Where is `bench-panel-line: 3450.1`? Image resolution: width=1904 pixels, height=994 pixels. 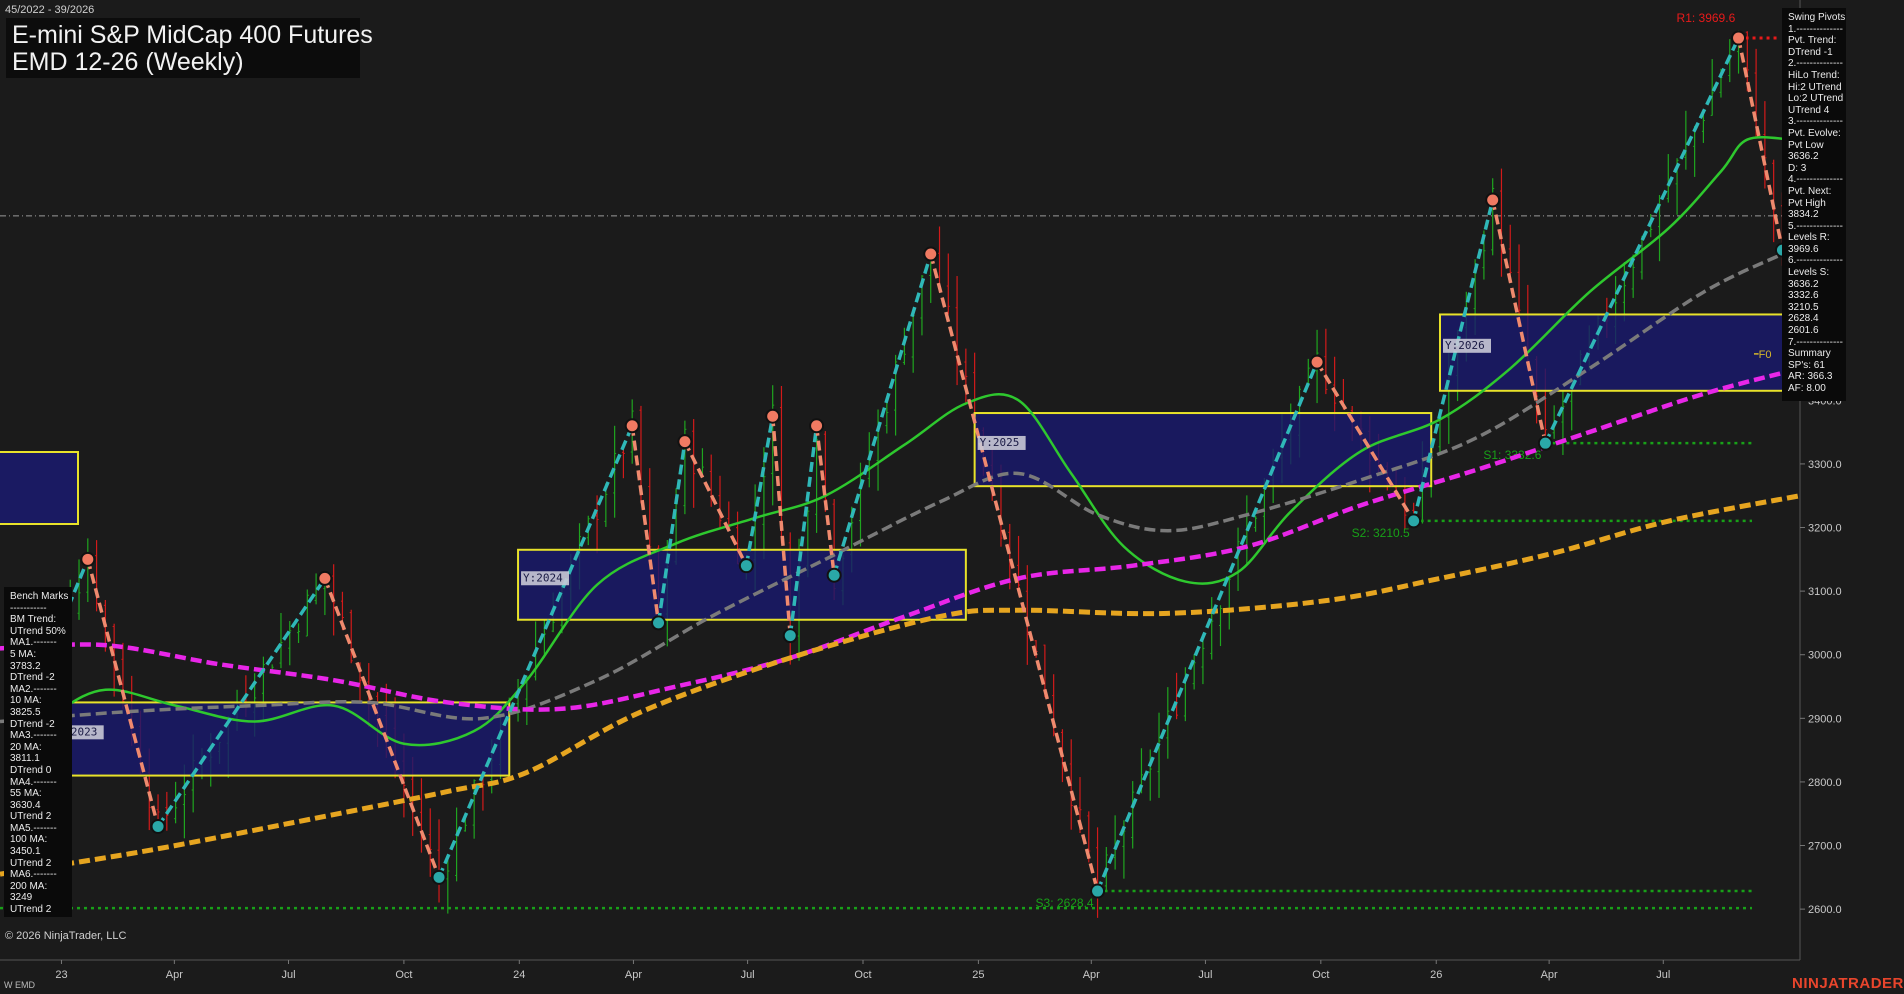
bench-panel-line: 3450.1 is located at coordinates (25, 852).